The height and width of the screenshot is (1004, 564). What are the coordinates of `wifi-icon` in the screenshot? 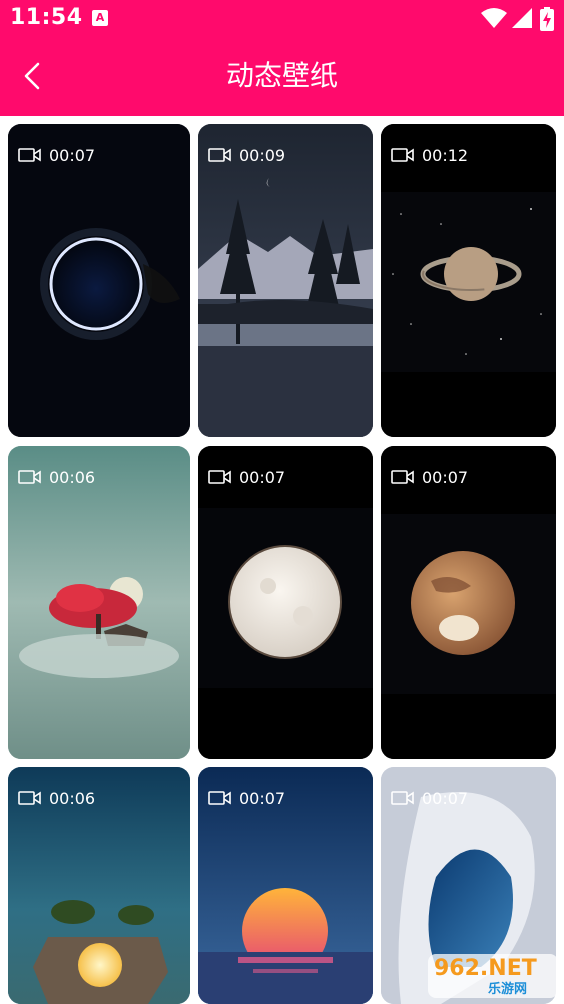 It's located at (494, 18).